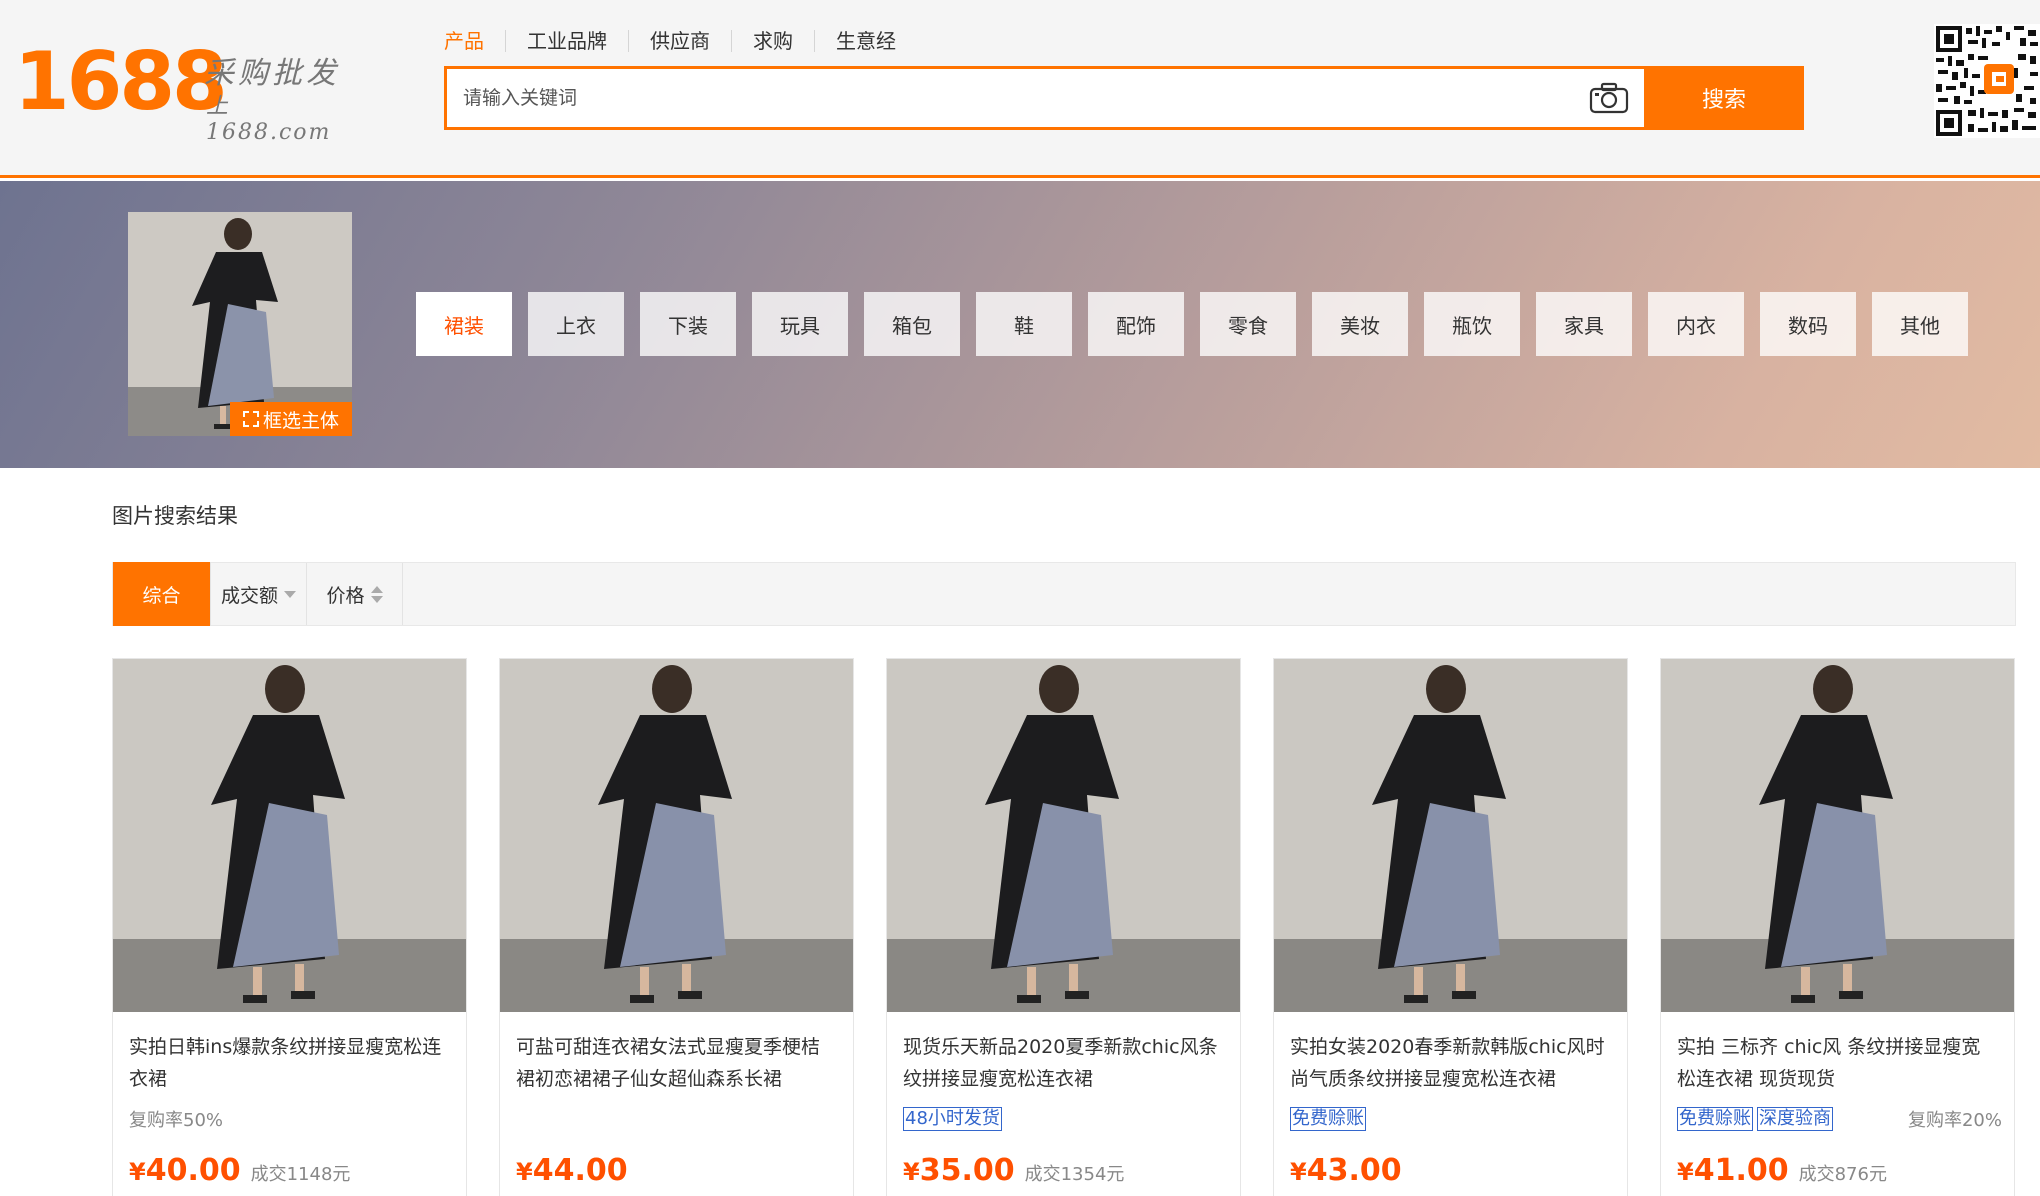 Image resolution: width=2040 pixels, height=1196 pixels. I want to click on product-meta: 免费赊账, so click(1452, 1119).